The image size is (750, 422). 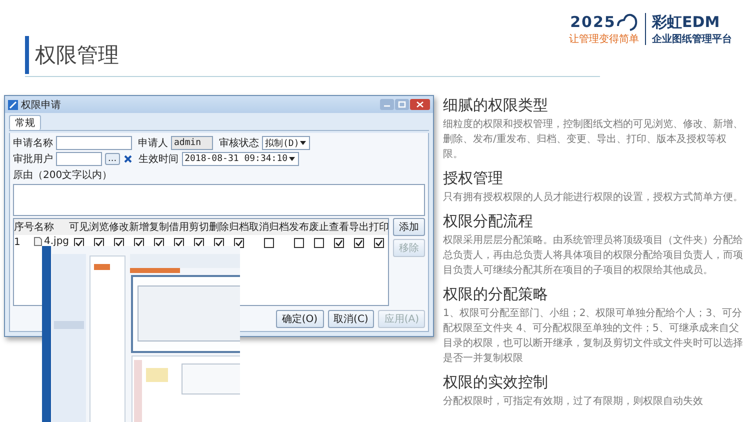 What do you see at coordinates (488, 221) in the screenshot?
I see `section-heading: 权限分配流程` at bounding box center [488, 221].